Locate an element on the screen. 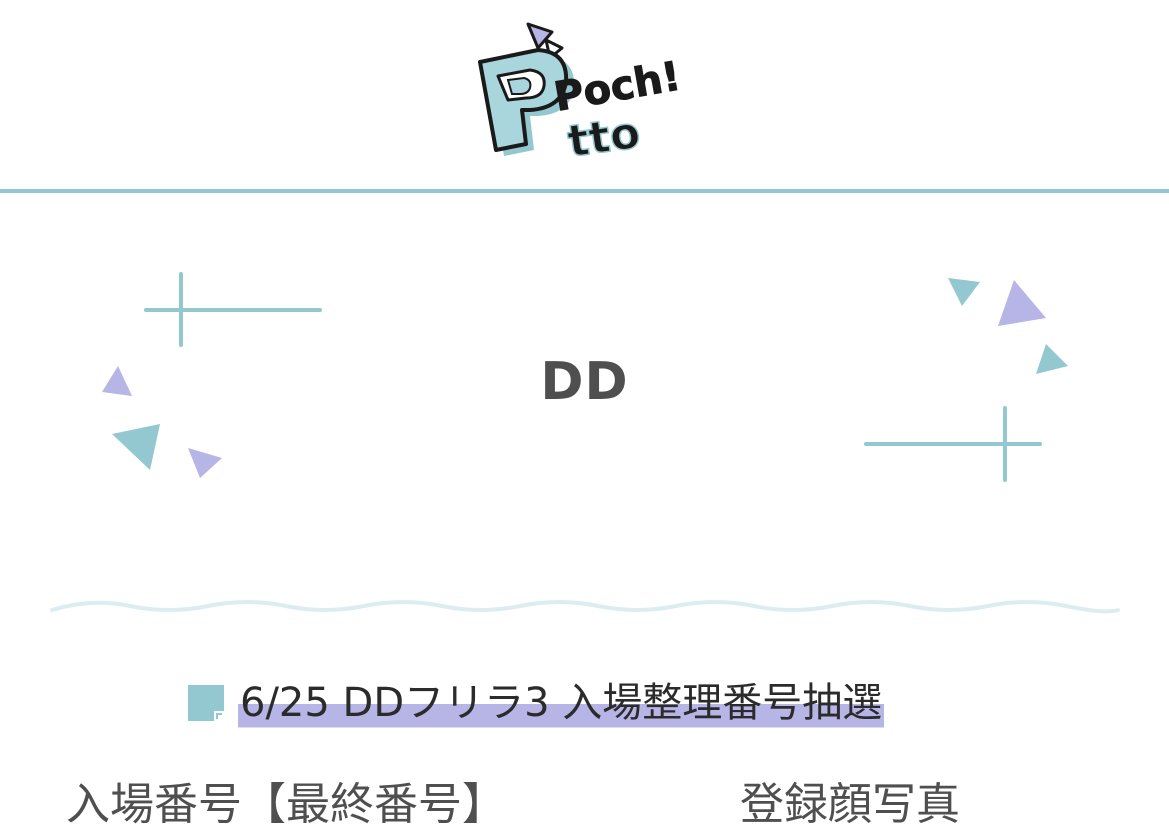 The width and height of the screenshot is (1169, 837). header-divider is located at coordinates (584, 191).